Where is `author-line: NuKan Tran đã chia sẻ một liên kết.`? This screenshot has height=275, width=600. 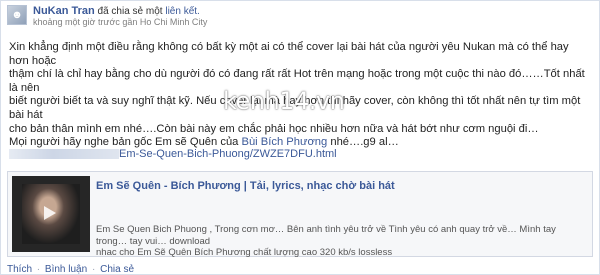 author-line: NuKan Tran đã chia sẻ một liên kết. is located at coordinates (116, 11).